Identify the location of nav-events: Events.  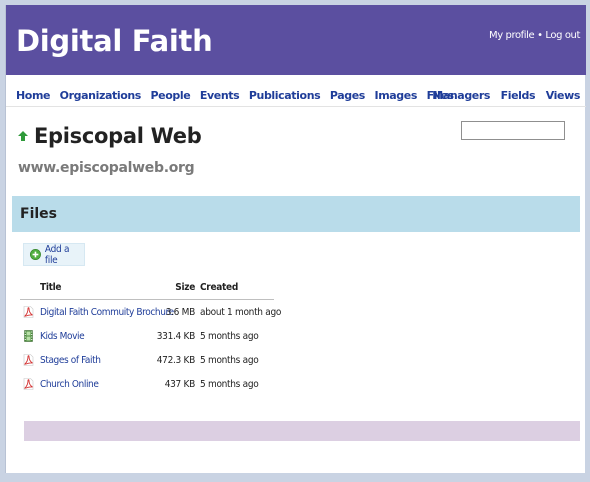
(220, 95).